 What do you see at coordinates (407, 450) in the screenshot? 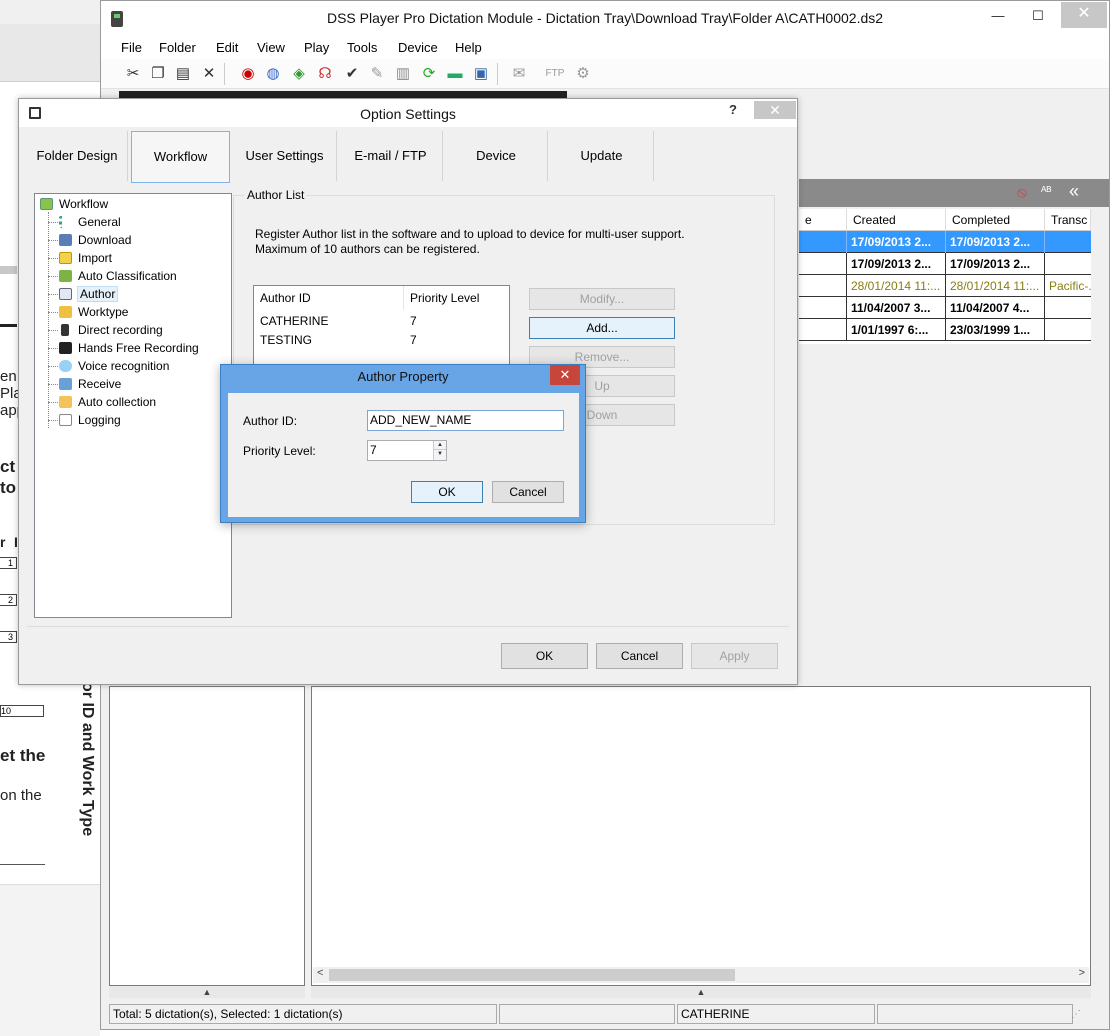
I see `priority-level-stepper: 7 ▲ ▼` at bounding box center [407, 450].